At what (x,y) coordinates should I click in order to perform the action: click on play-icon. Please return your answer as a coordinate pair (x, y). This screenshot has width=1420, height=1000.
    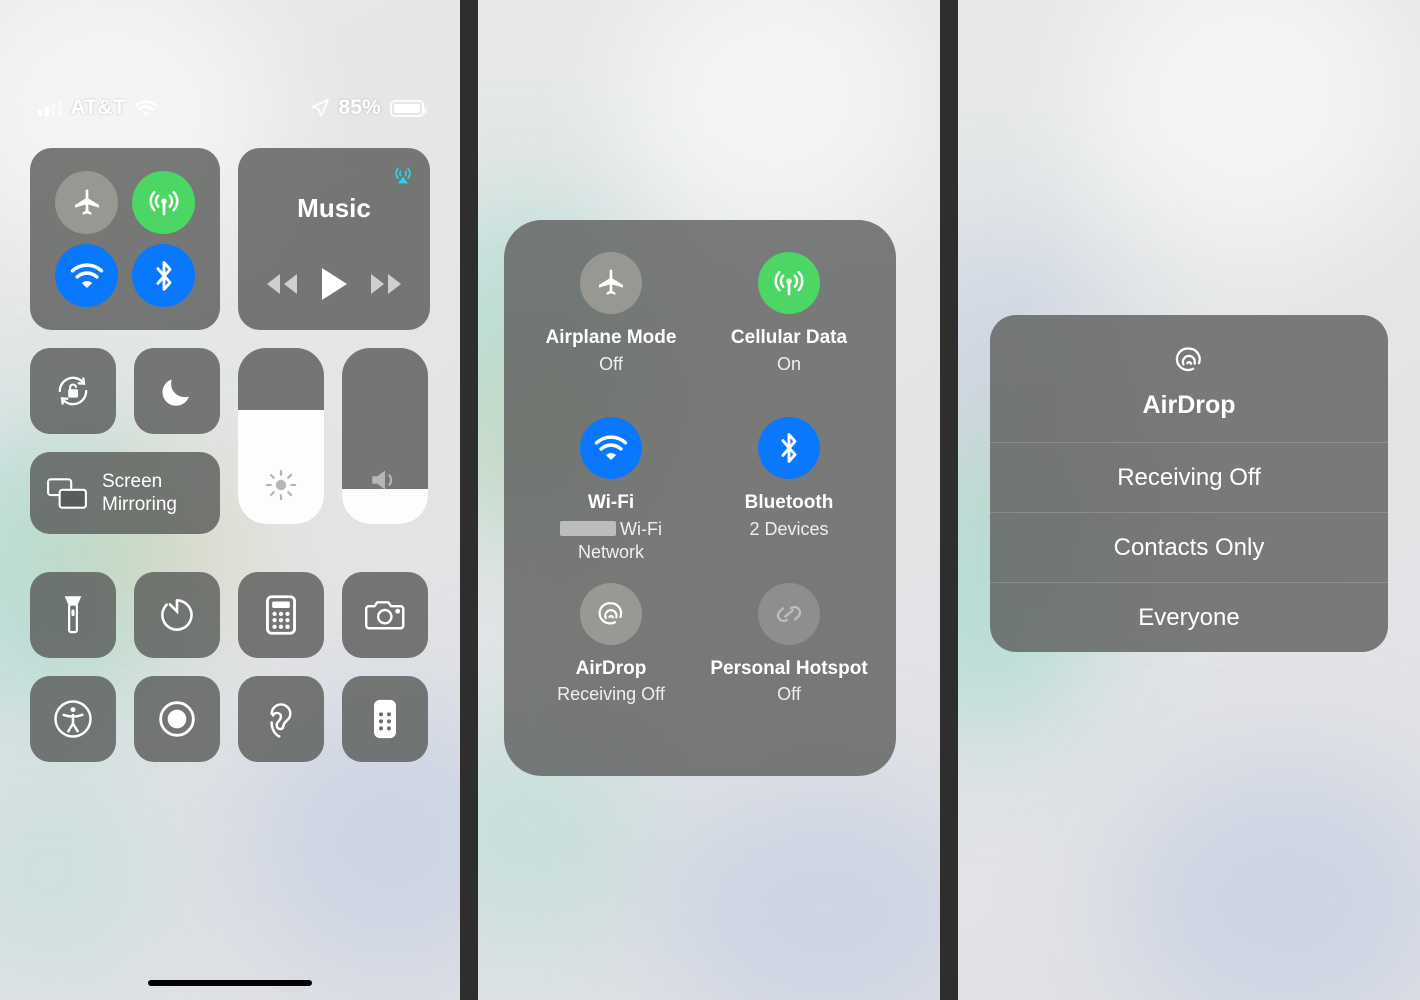
    Looking at the image, I should click on (334, 284).